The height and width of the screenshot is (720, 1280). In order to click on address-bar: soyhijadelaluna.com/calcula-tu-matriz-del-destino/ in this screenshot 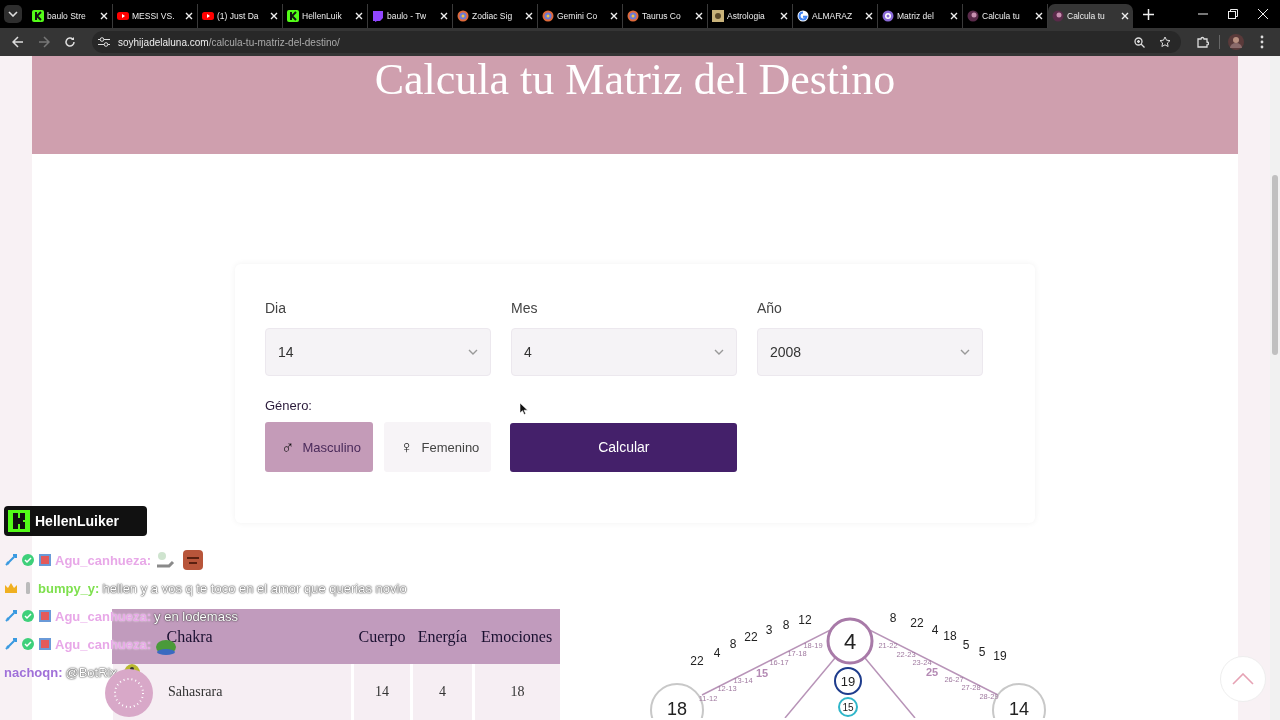, I will do `click(636, 42)`.